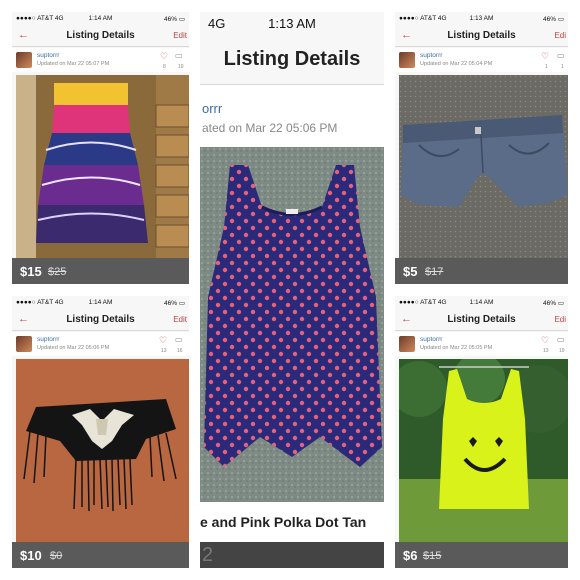 Image resolution: width=580 pixels, height=580 pixels. What do you see at coordinates (270, 128) in the screenshot?
I see `updated-timestamp: ated on Mar 22 05:06 PM` at bounding box center [270, 128].